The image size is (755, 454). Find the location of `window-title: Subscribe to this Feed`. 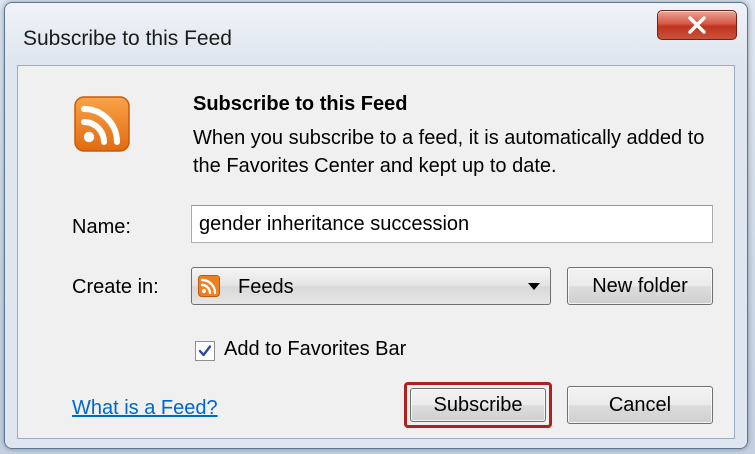

window-title: Subscribe to this Feed is located at coordinates (127, 38).